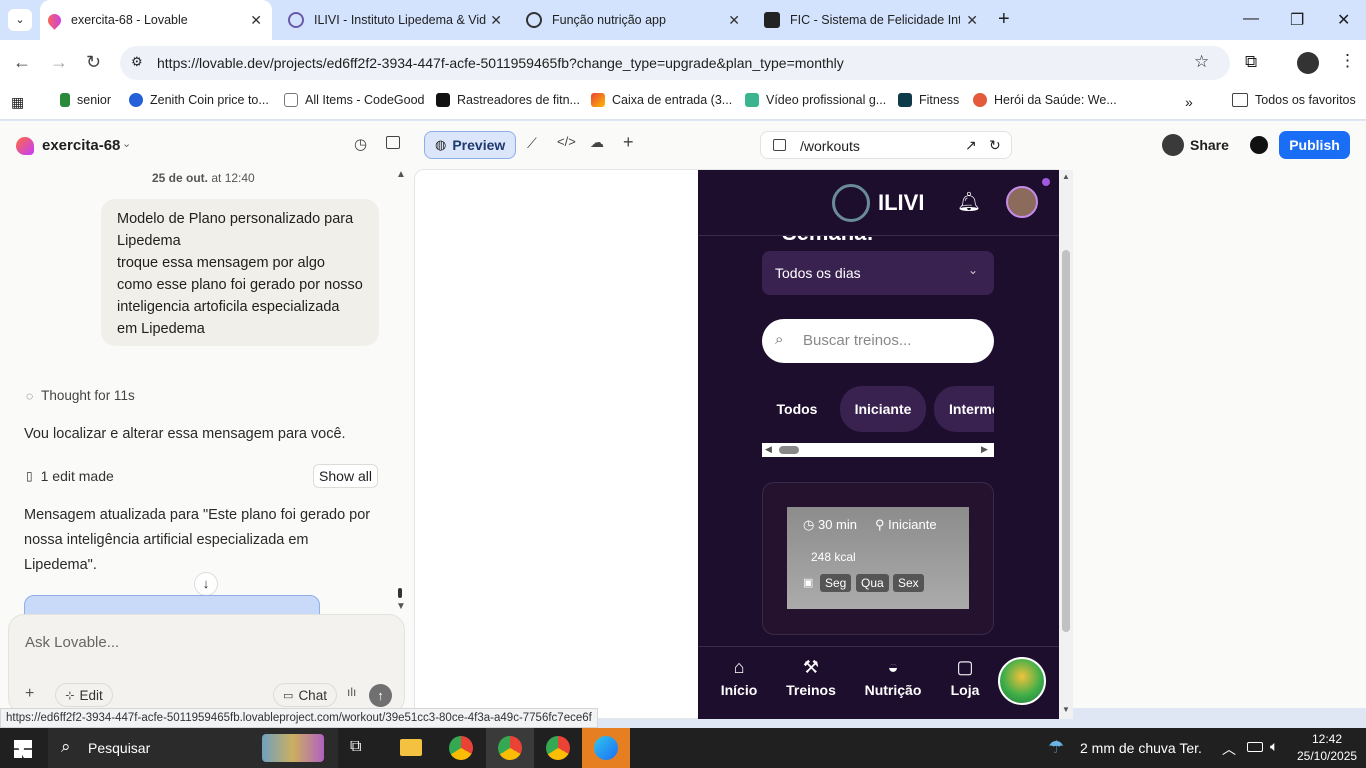  What do you see at coordinates (510, 748) in the screenshot?
I see `chrome-icon` at bounding box center [510, 748].